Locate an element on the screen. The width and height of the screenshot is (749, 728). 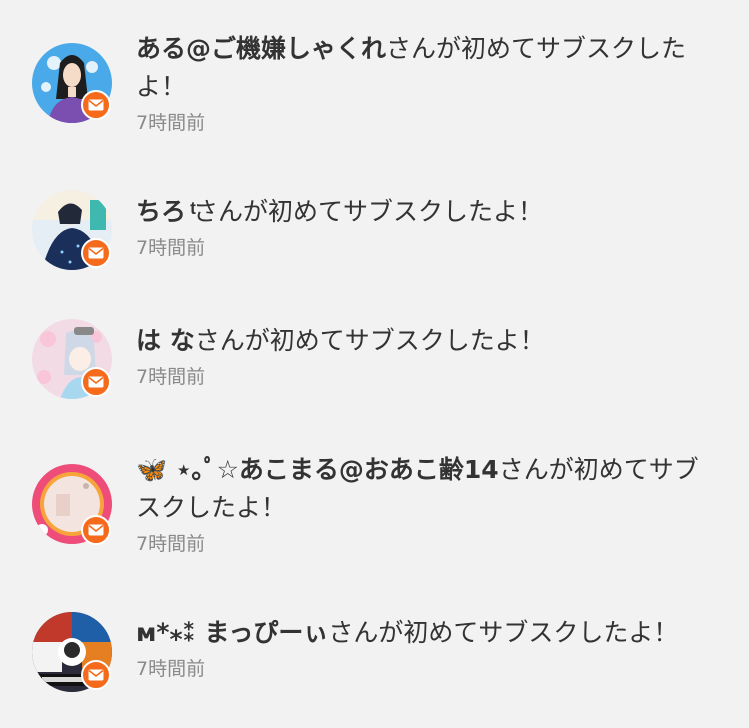
subscriber-name: ある@ご機嫌しゃくれ is located at coordinates (261, 48).